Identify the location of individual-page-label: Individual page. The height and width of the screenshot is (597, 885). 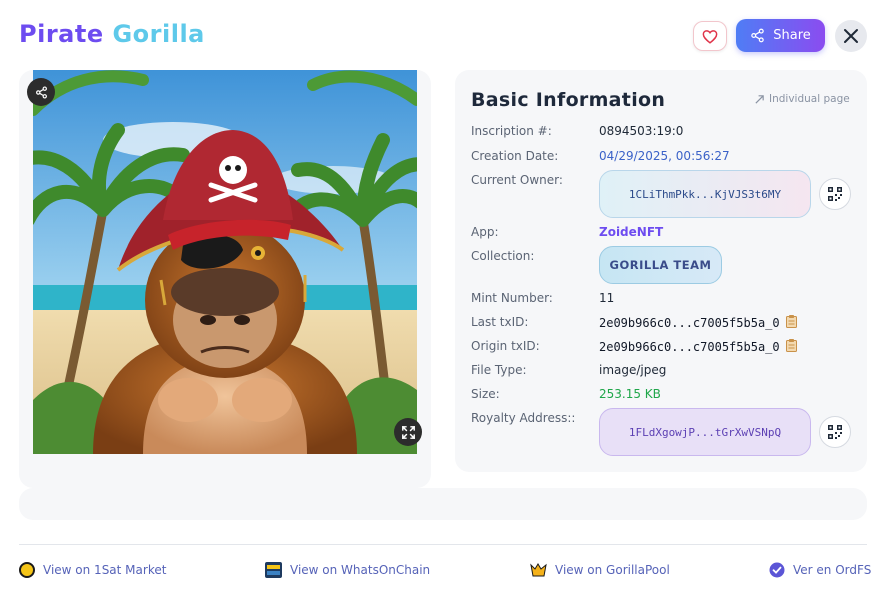
(809, 99).